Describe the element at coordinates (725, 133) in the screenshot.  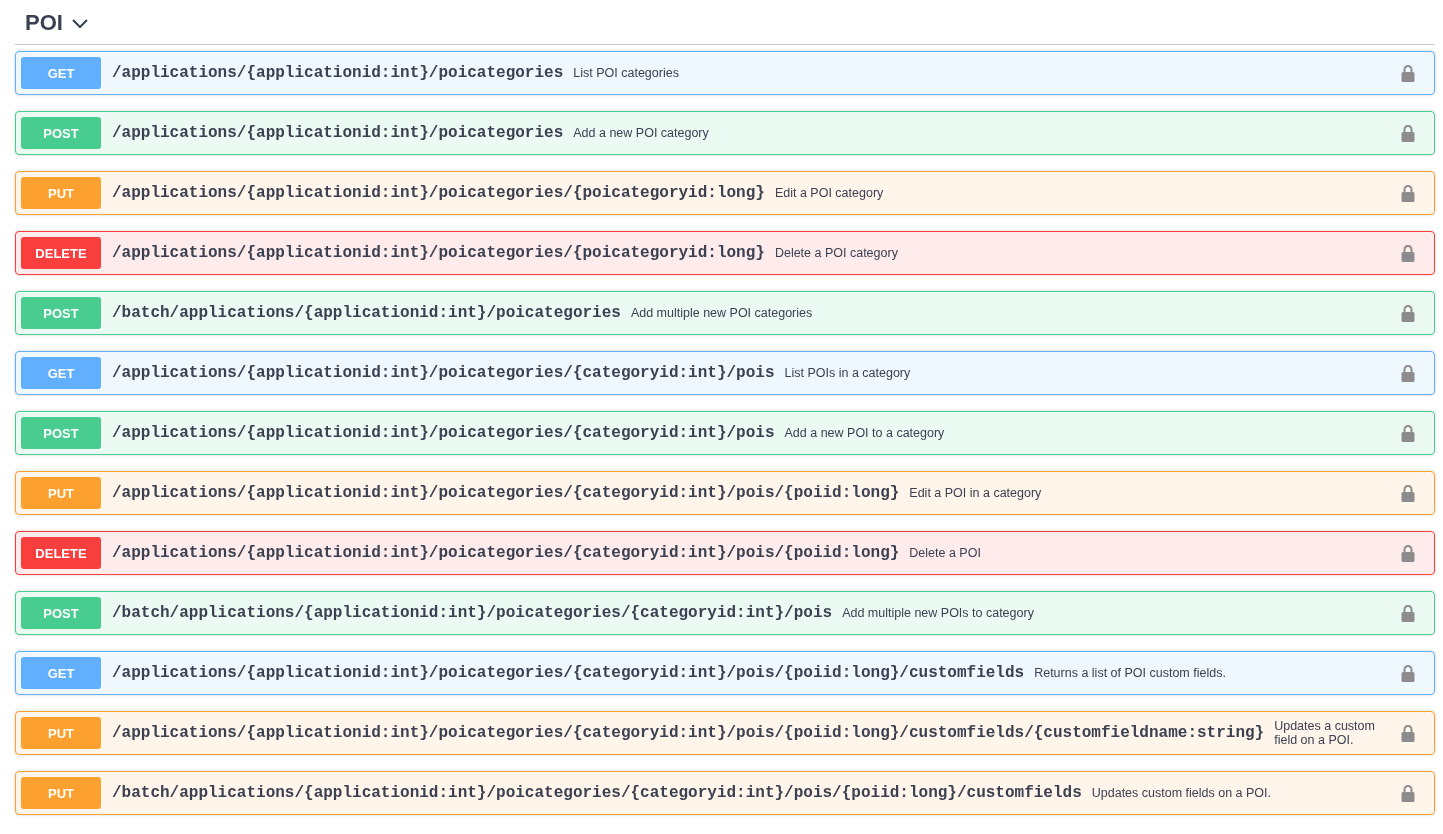
I see `operation-row: POST /applications/{applicationid:int}/poicategories Add a new POI category` at that location.